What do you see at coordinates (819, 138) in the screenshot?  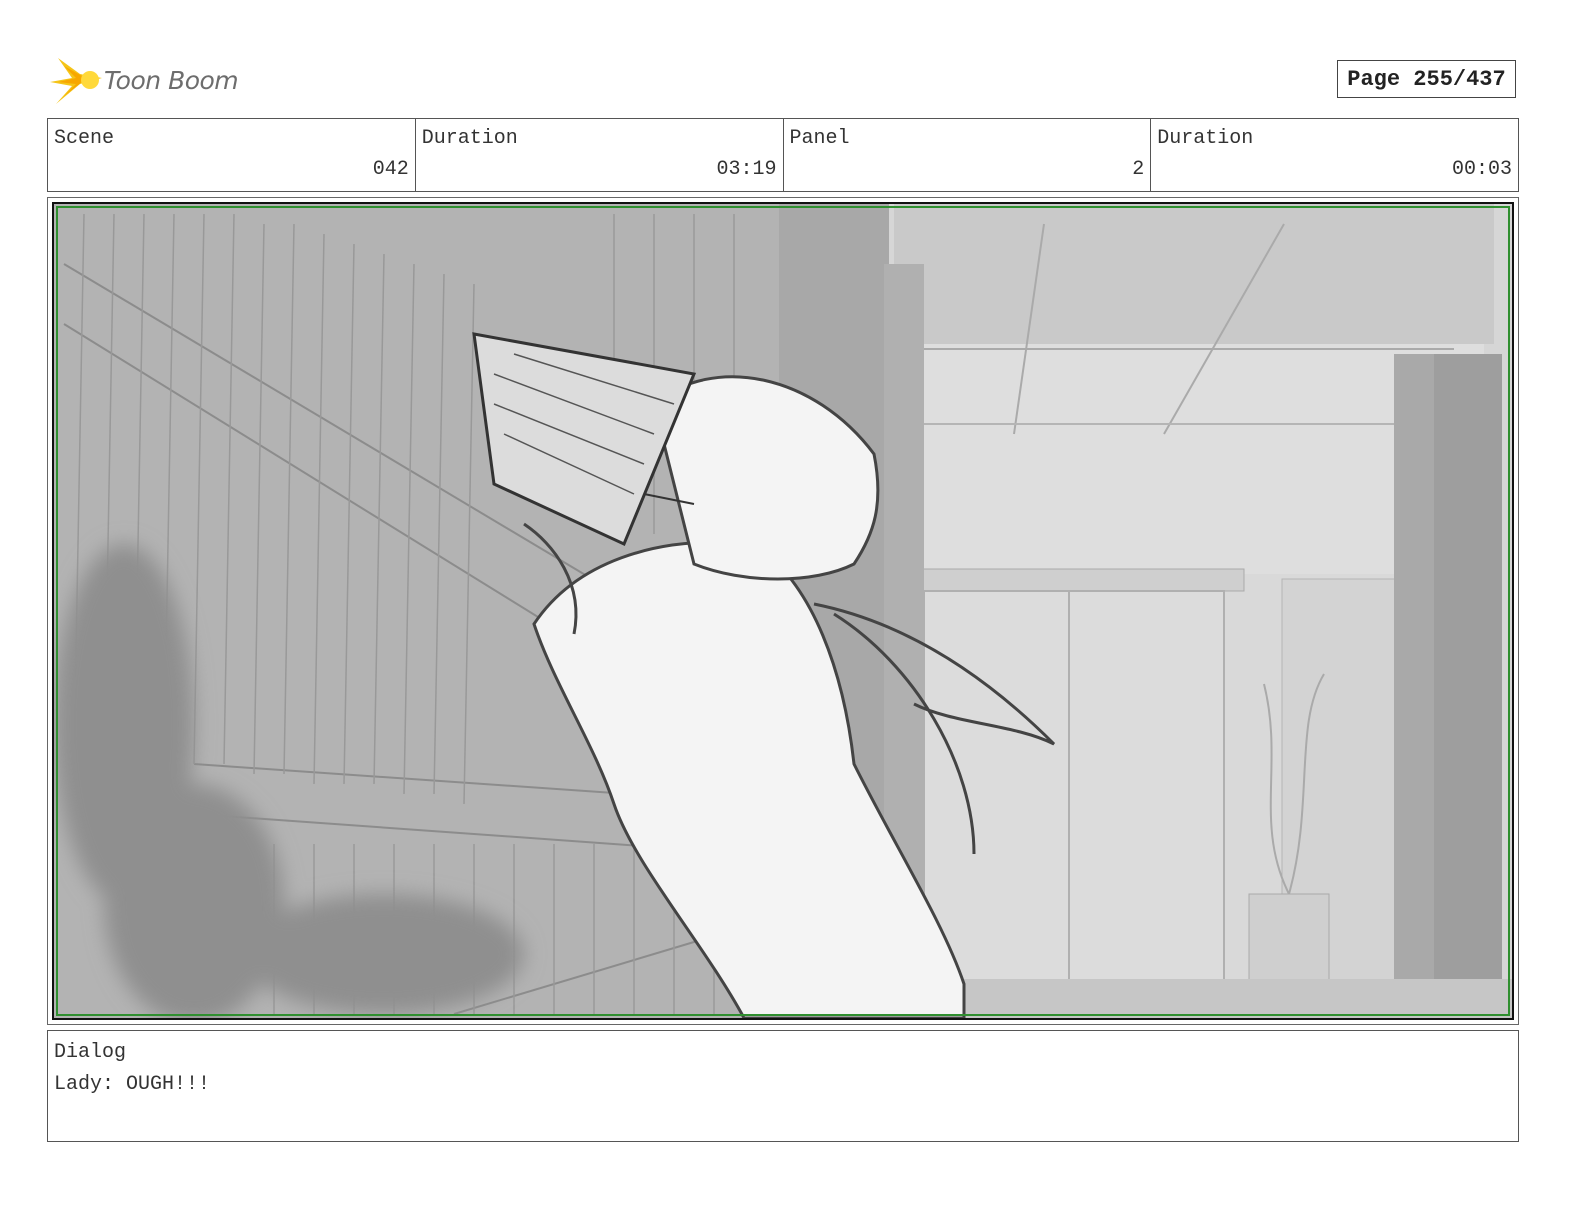 I see `panel-label: Panel` at bounding box center [819, 138].